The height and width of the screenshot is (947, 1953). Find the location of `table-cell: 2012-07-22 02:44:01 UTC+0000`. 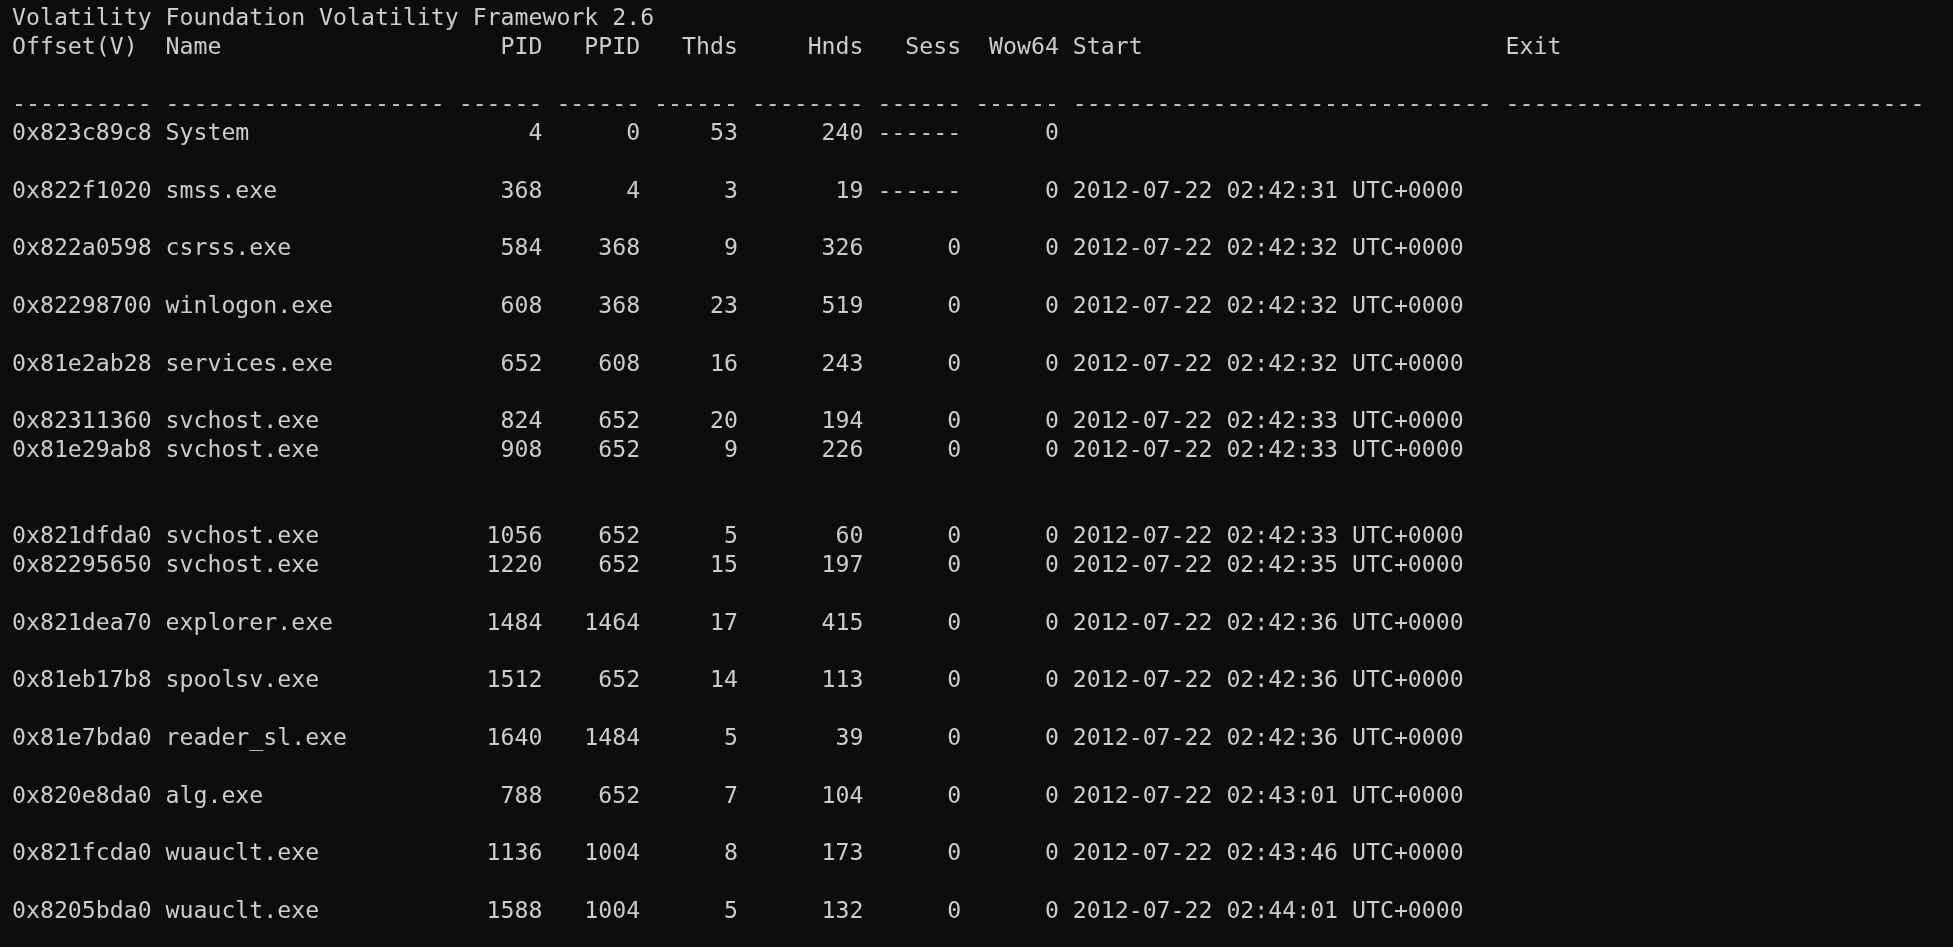

table-cell: 2012-07-22 02:44:01 UTC+0000 is located at coordinates (1268, 910).